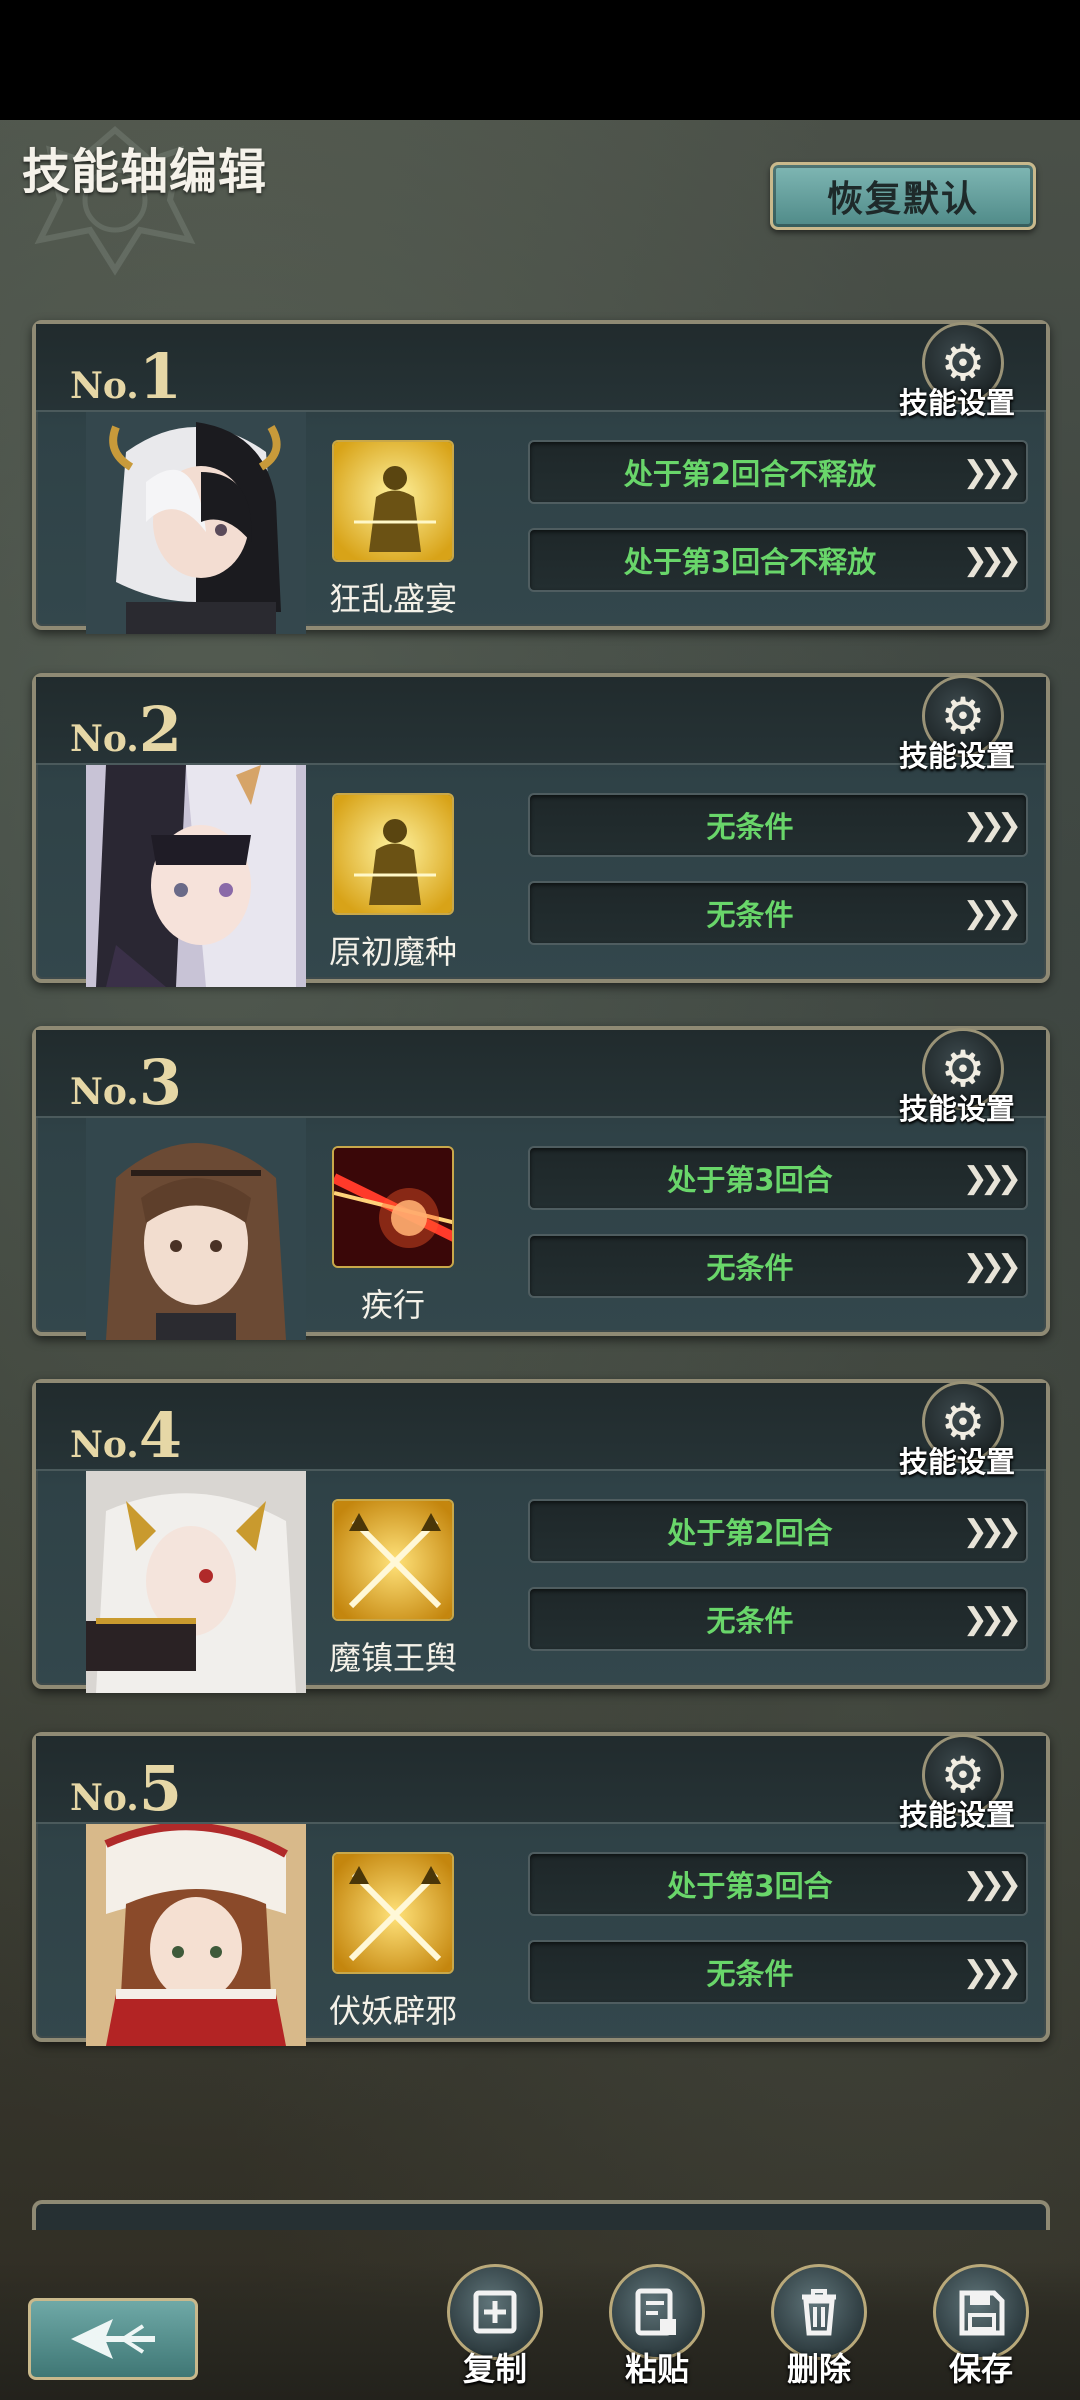 This screenshot has height=2400, width=1080. Describe the element at coordinates (540, 60) in the screenshot. I see `status-bar` at that location.